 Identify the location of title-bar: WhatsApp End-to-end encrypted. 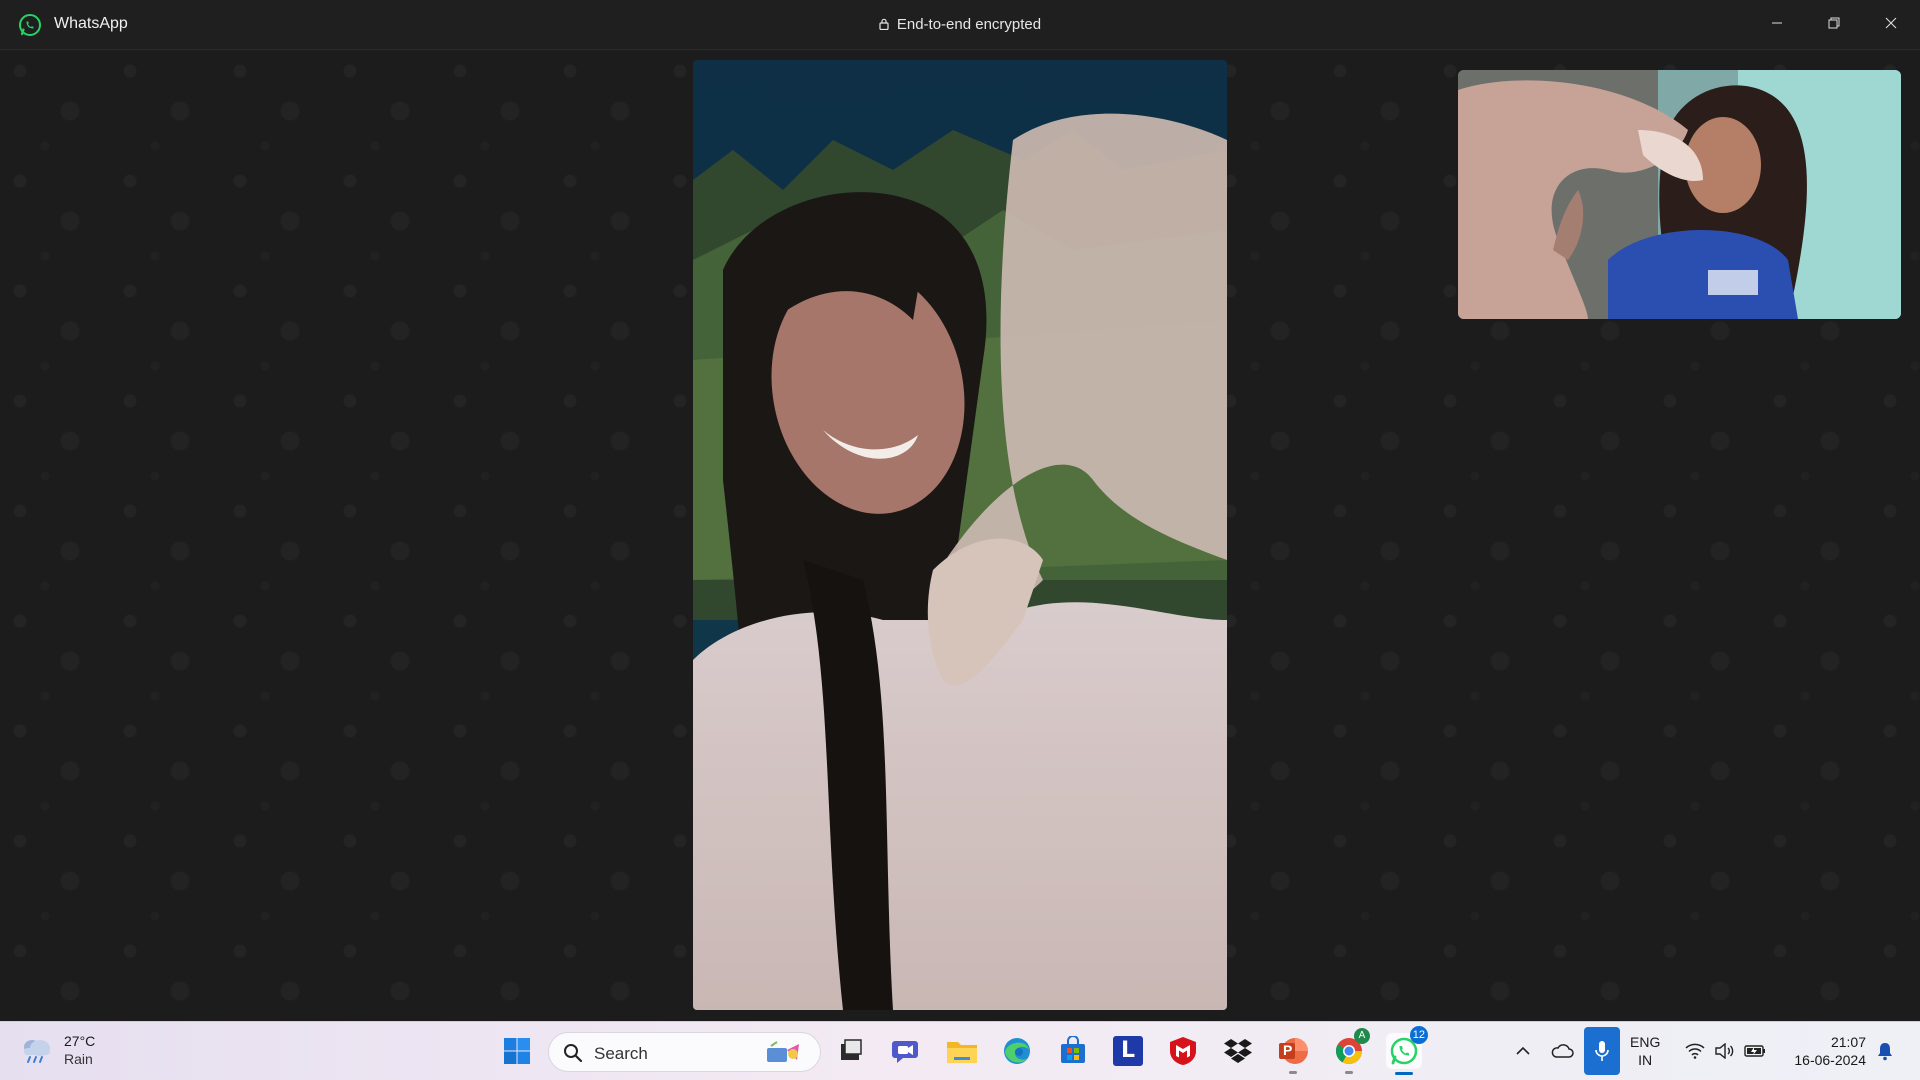
(960, 25).